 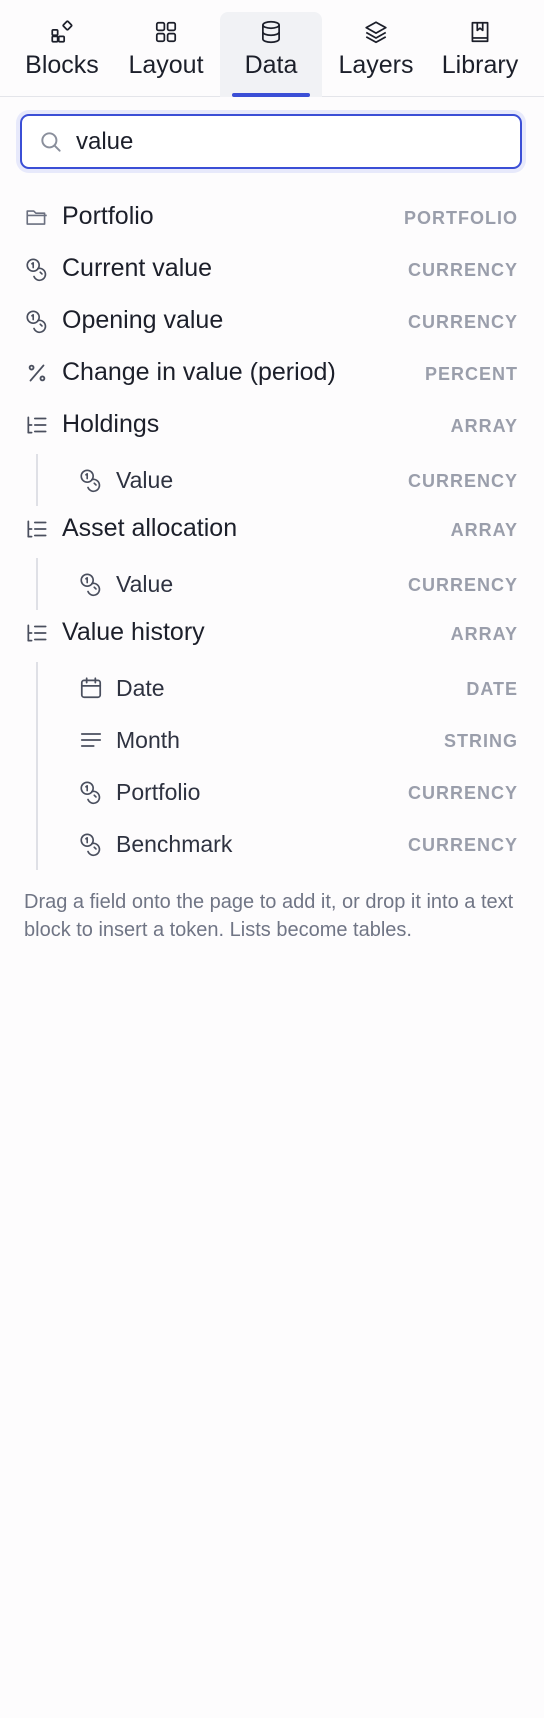 What do you see at coordinates (148, 740) in the screenshot?
I see `field-label: Month` at bounding box center [148, 740].